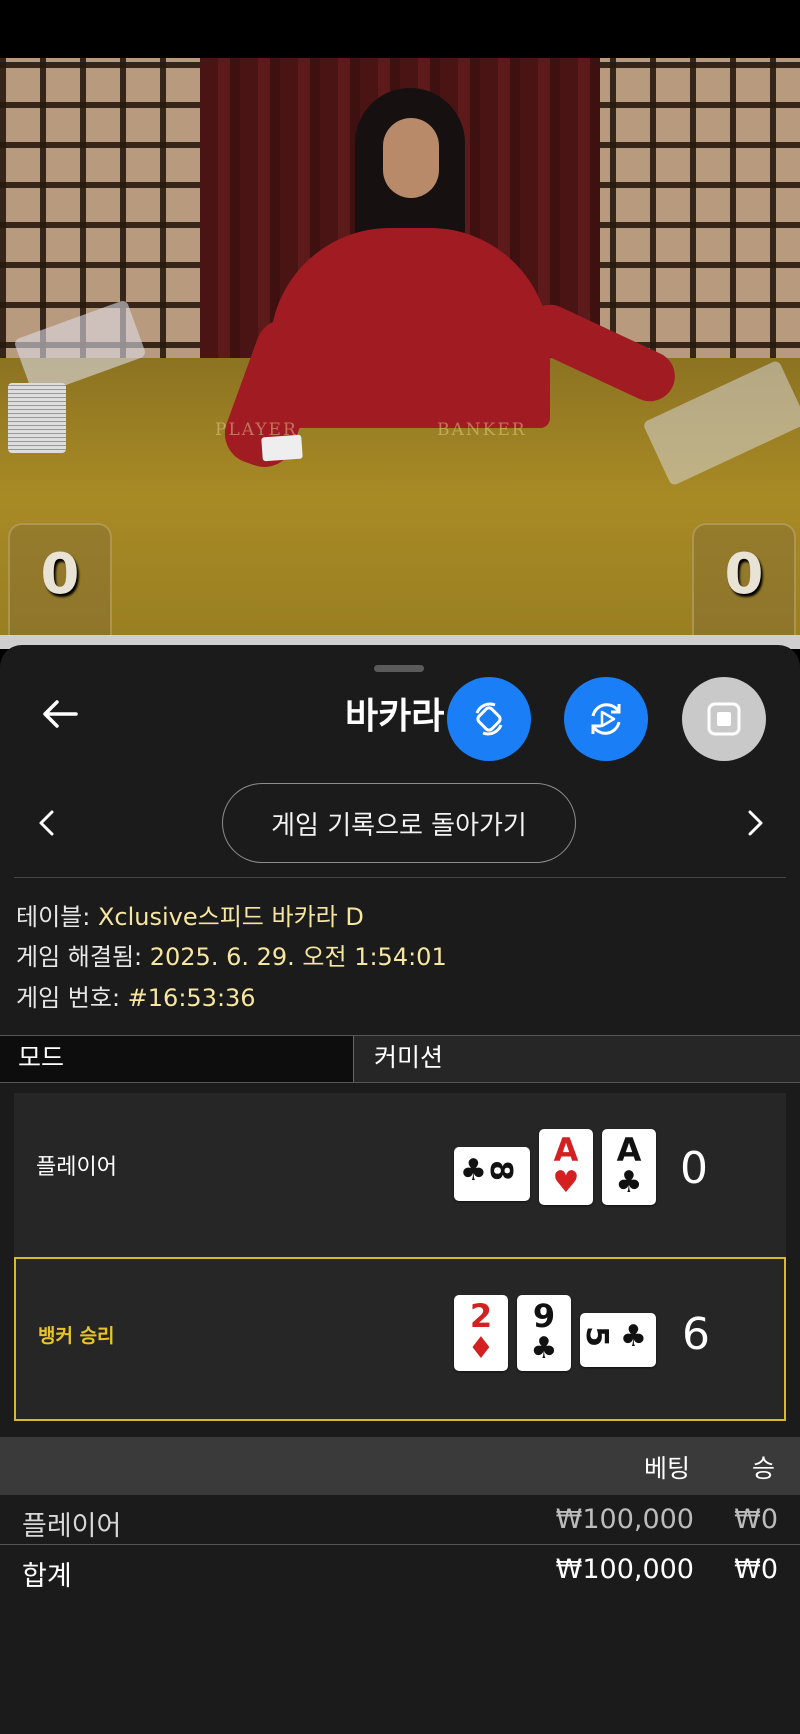 This screenshot has height=1734, width=800. What do you see at coordinates (624, 1569) in the screenshot?
I see `total-amount: ₩100,000` at bounding box center [624, 1569].